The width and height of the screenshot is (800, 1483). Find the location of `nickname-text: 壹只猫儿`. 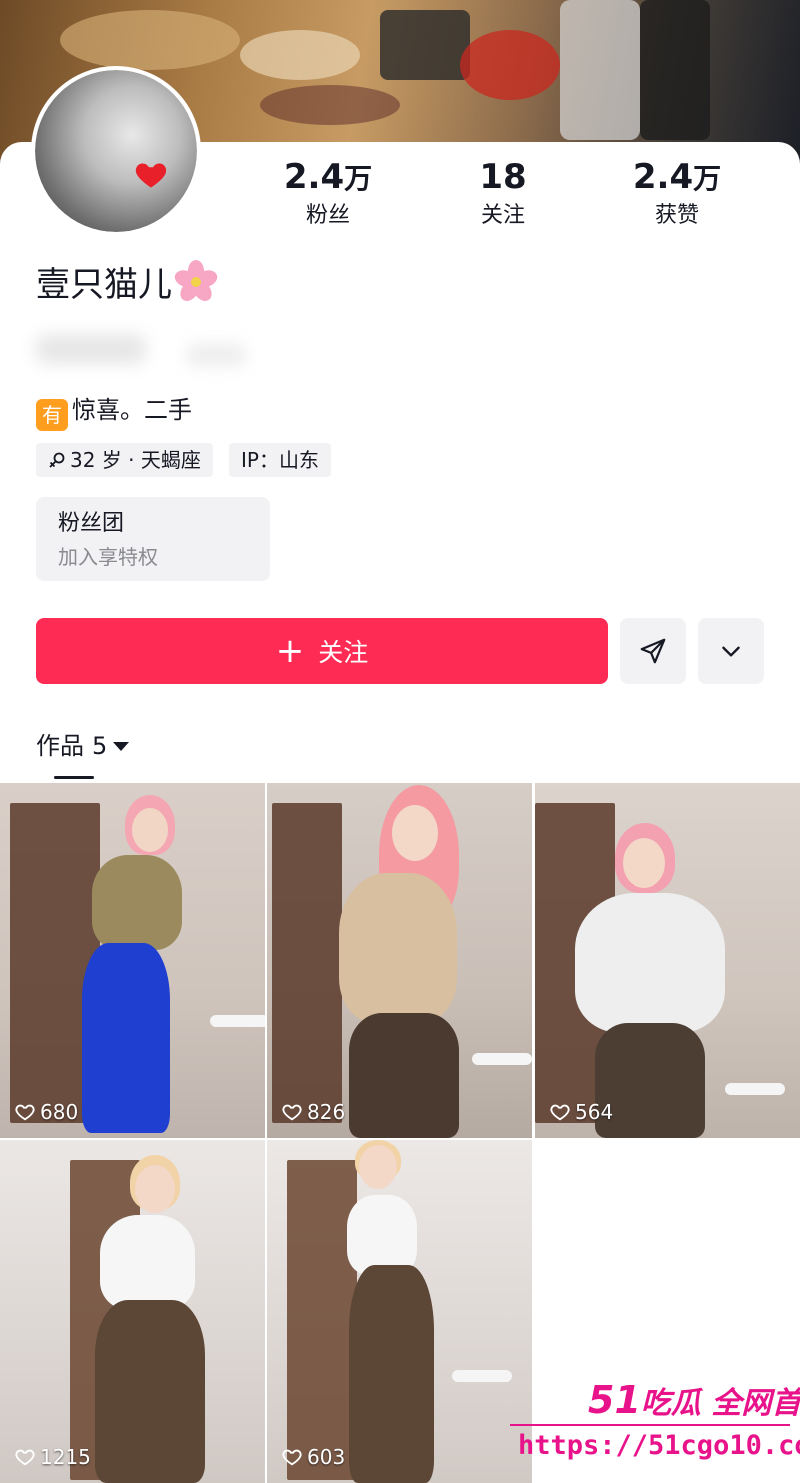

nickname-text: 壹只猫儿 is located at coordinates (104, 285).